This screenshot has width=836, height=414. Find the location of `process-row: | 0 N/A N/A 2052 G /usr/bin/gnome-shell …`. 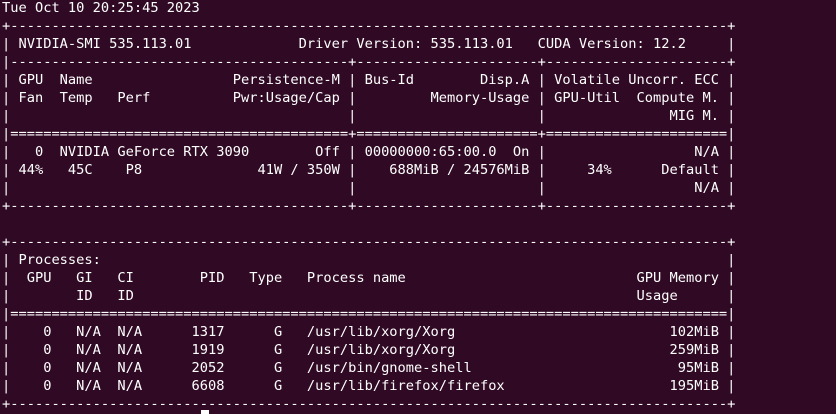

process-row: | 0 N/A N/A 2052 G /usr/bin/gnome-shell … is located at coordinates (369, 368).